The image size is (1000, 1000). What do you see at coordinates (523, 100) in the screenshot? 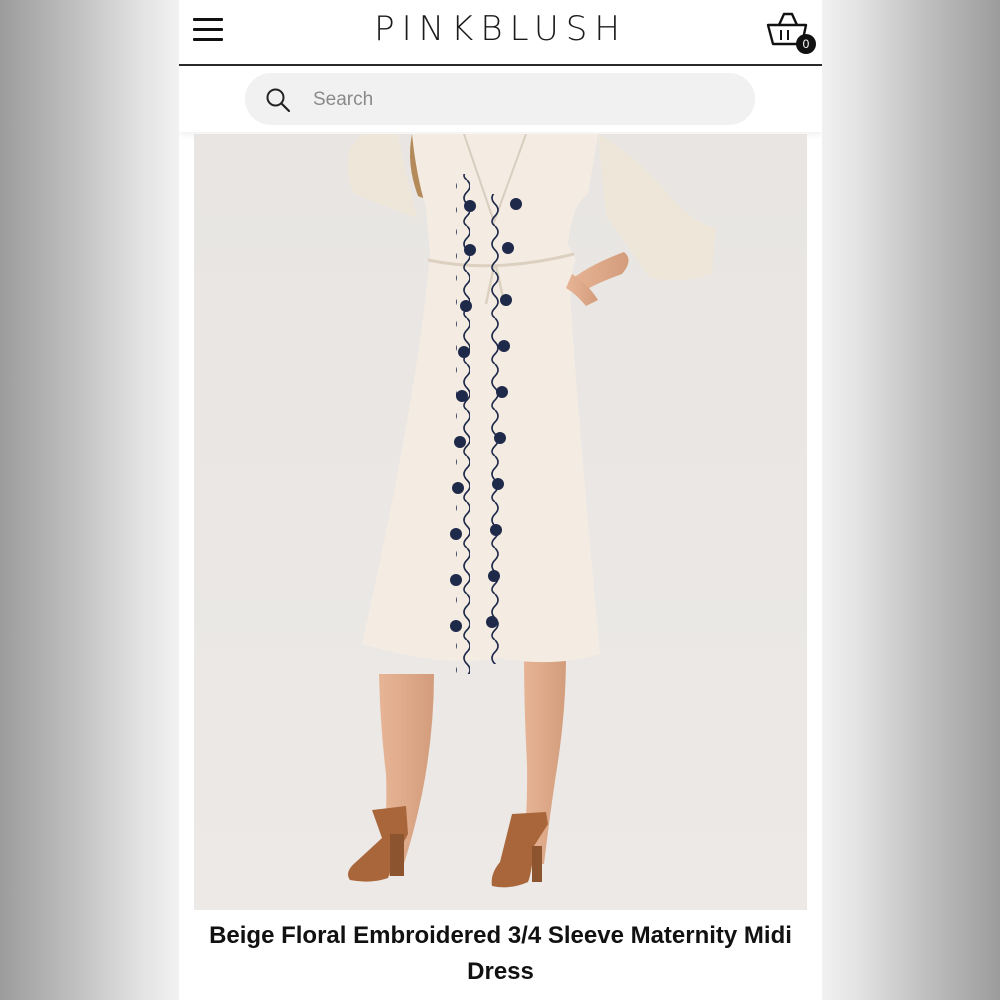
I see `search-input` at bounding box center [523, 100].